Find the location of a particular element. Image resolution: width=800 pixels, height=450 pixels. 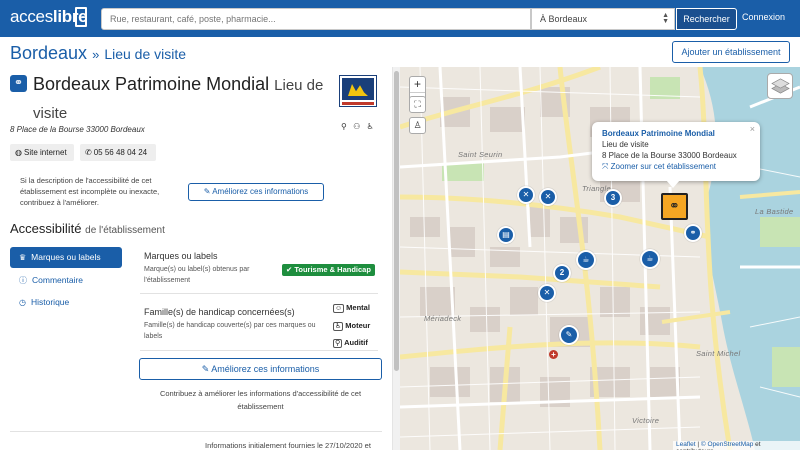

tab-labels-label: Marques ou labels is located at coordinates (66, 257).